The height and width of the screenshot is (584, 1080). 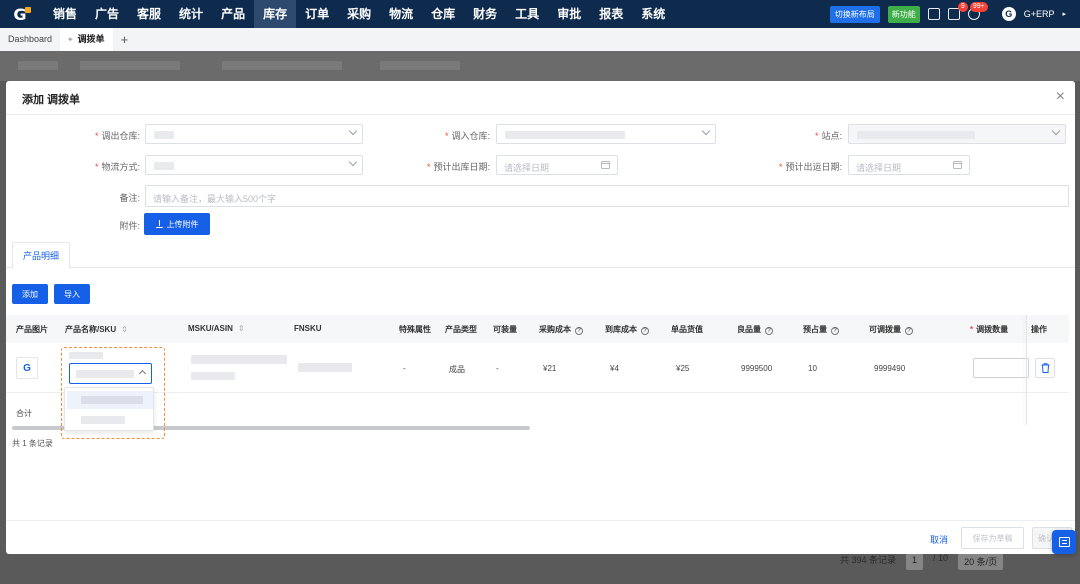 What do you see at coordinates (241, 328) in the screenshot?
I see `sort-icon: ⇕` at bounding box center [241, 328].